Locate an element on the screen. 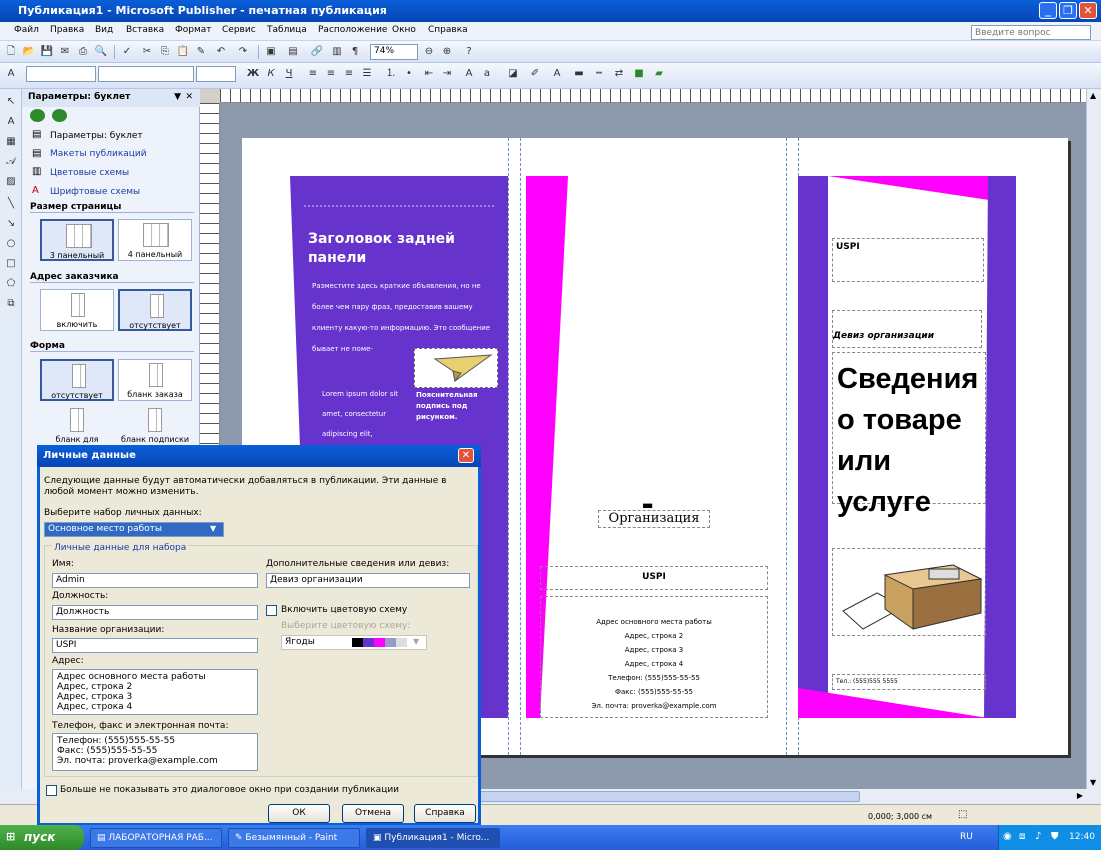 The width and height of the screenshot is (1101, 850). vertical-scrollbar: ▲ ▼ is located at coordinates (1093, 439).